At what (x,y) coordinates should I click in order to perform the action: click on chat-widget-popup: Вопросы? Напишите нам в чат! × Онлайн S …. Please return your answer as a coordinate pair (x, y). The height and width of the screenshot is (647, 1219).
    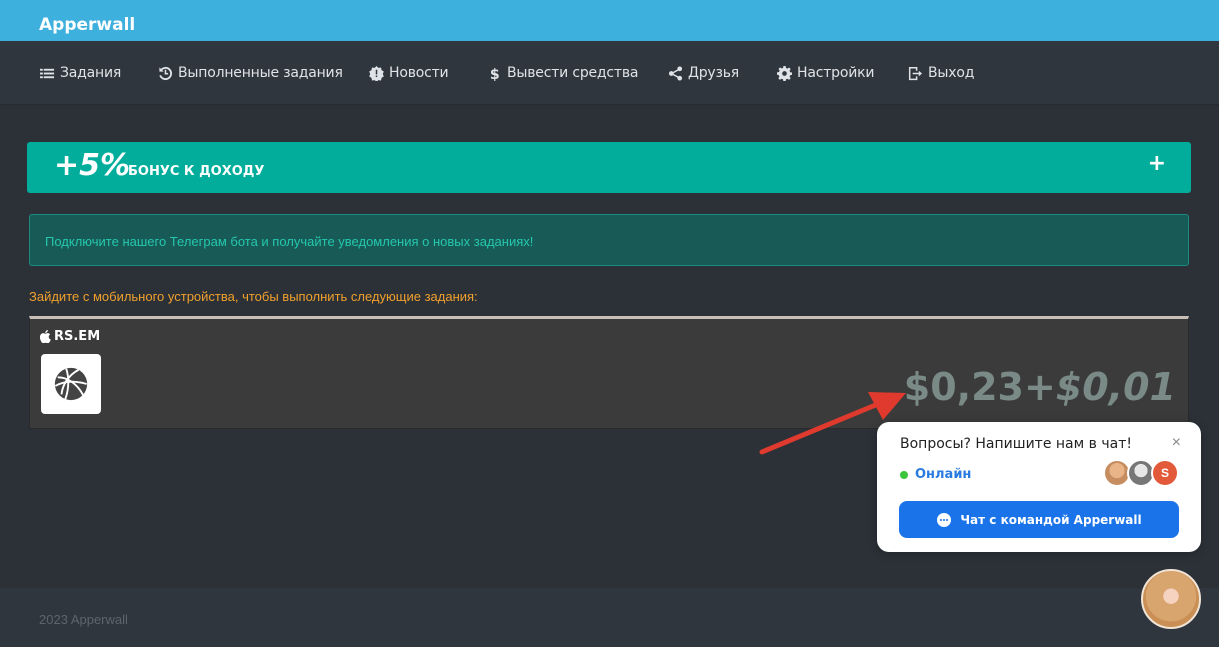
    Looking at the image, I should click on (1039, 487).